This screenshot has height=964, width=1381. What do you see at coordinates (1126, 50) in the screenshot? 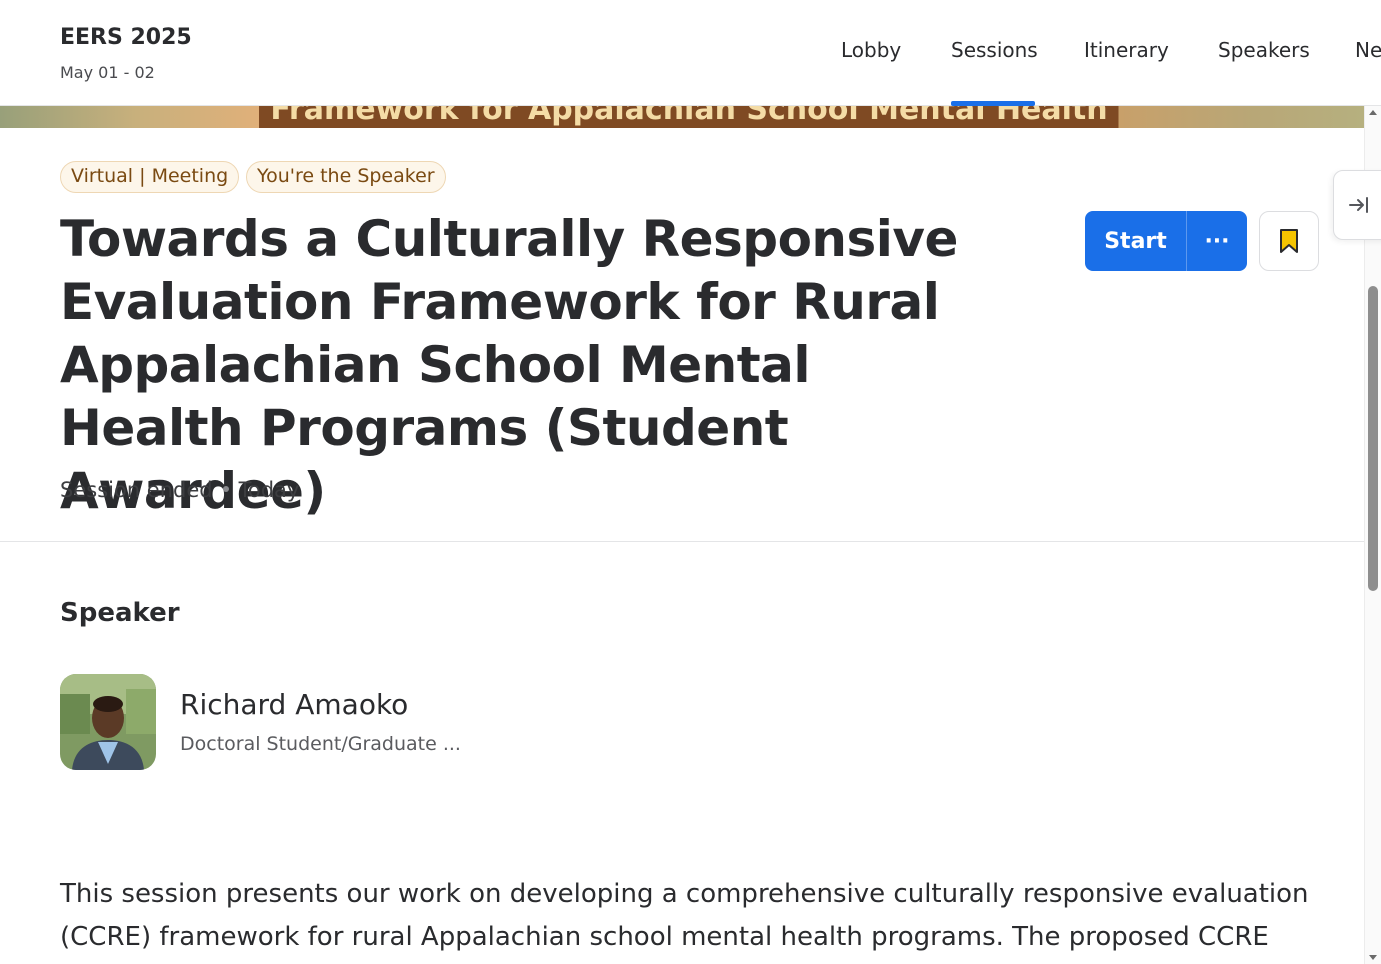
I see `nav-item-itinerary: Itinerary` at bounding box center [1126, 50].